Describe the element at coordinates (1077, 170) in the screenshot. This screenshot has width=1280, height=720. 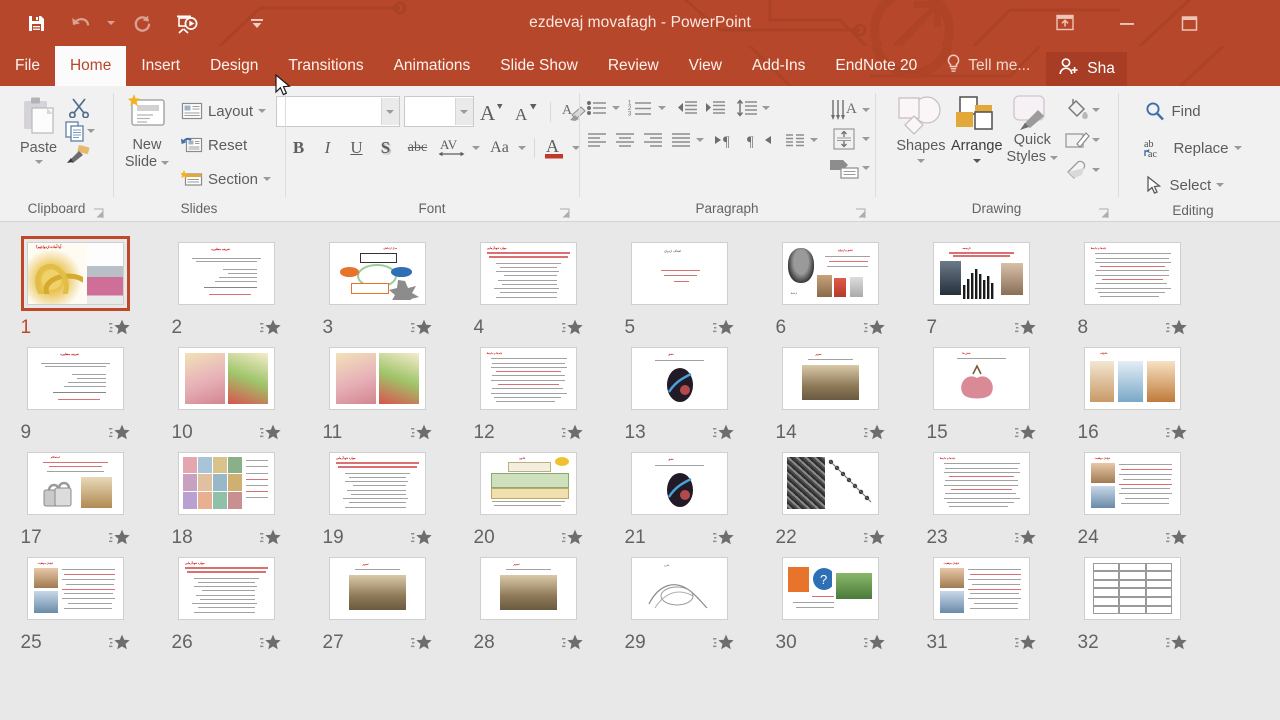
I see `shape-effects-button` at that location.